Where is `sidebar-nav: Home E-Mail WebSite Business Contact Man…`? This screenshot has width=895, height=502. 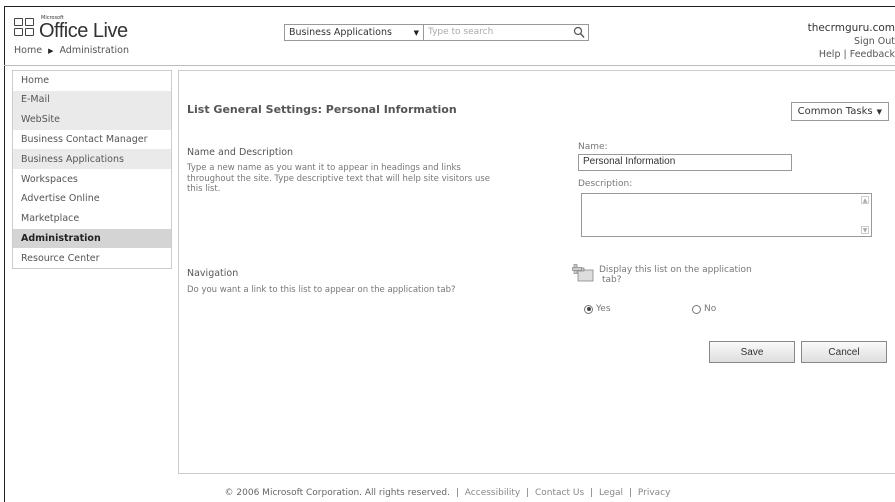
sidebar-nav: Home E-Mail WebSite Business Contact Man… is located at coordinates (92, 170).